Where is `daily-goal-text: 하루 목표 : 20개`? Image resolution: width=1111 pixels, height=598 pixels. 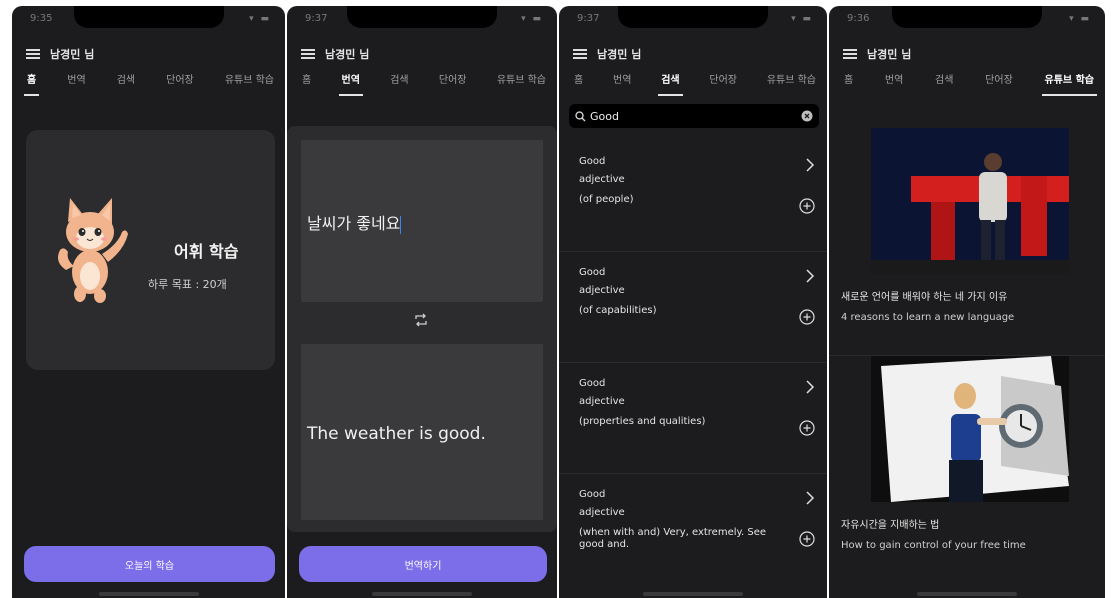
daily-goal-text: 하루 목표 : 20개 is located at coordinates (187, 284).